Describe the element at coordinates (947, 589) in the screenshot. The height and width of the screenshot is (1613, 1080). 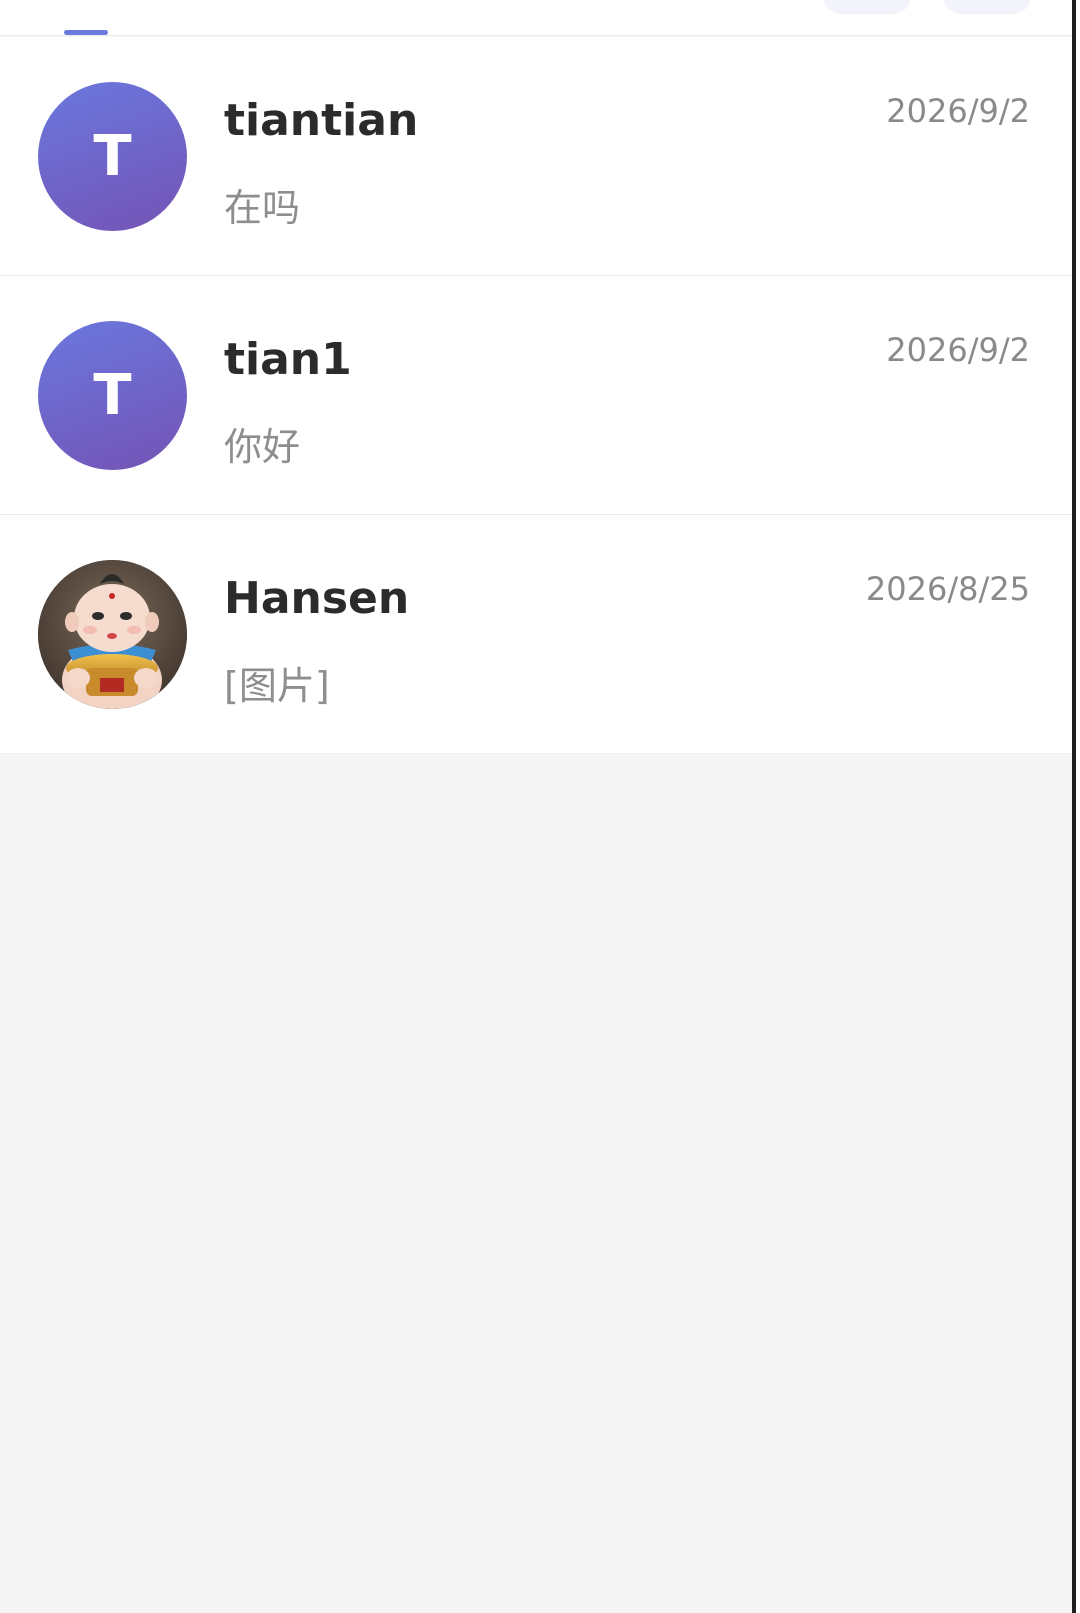
I see `message-time: 2026/8/25` at that location.